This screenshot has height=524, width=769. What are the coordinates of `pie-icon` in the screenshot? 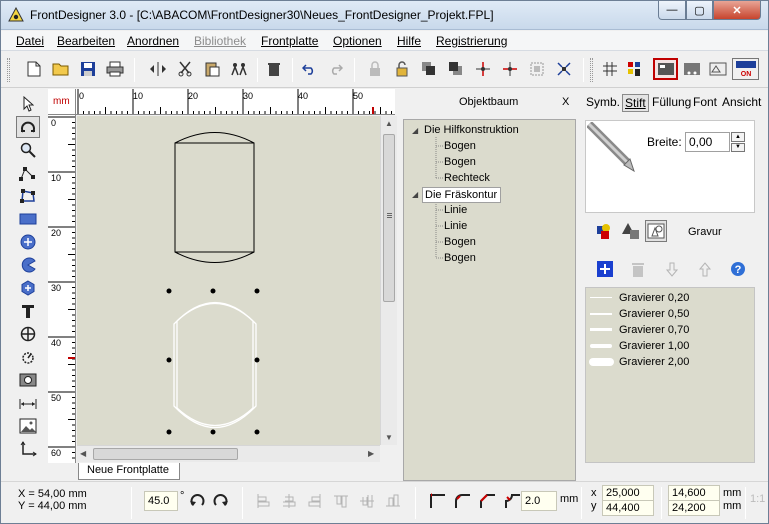 It's located at (28, 265).